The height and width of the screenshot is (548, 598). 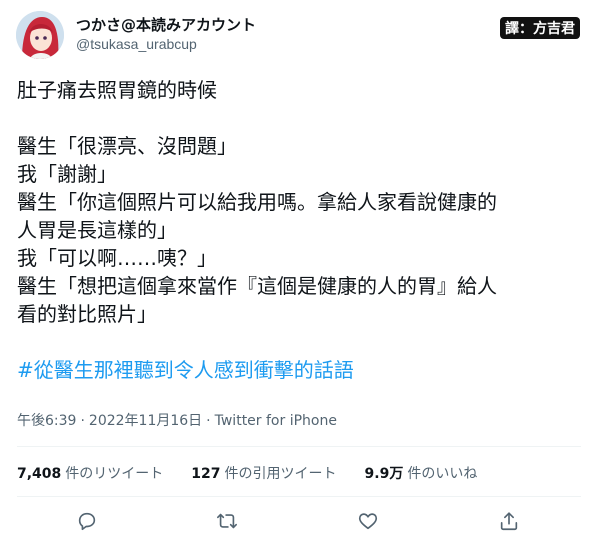 I want to click on tweet-line: 我「謝謝」, so click(x=67, y=174).